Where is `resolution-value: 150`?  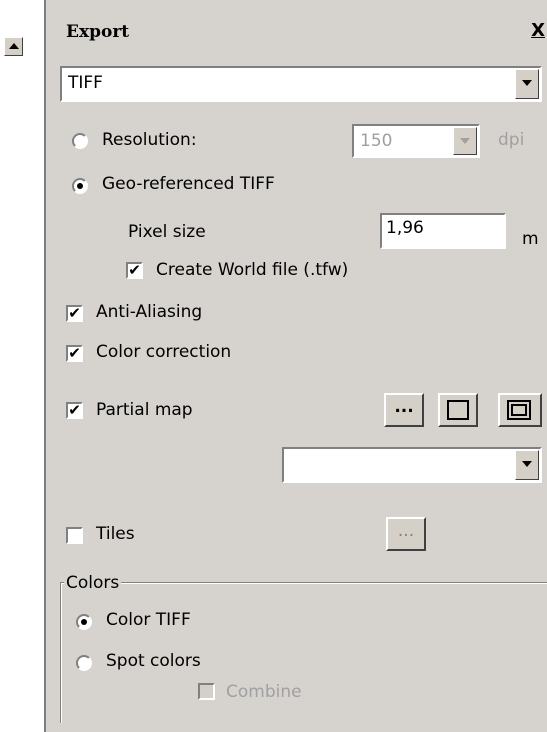 resolution-value: 150 is located at coordinates (376, 141).